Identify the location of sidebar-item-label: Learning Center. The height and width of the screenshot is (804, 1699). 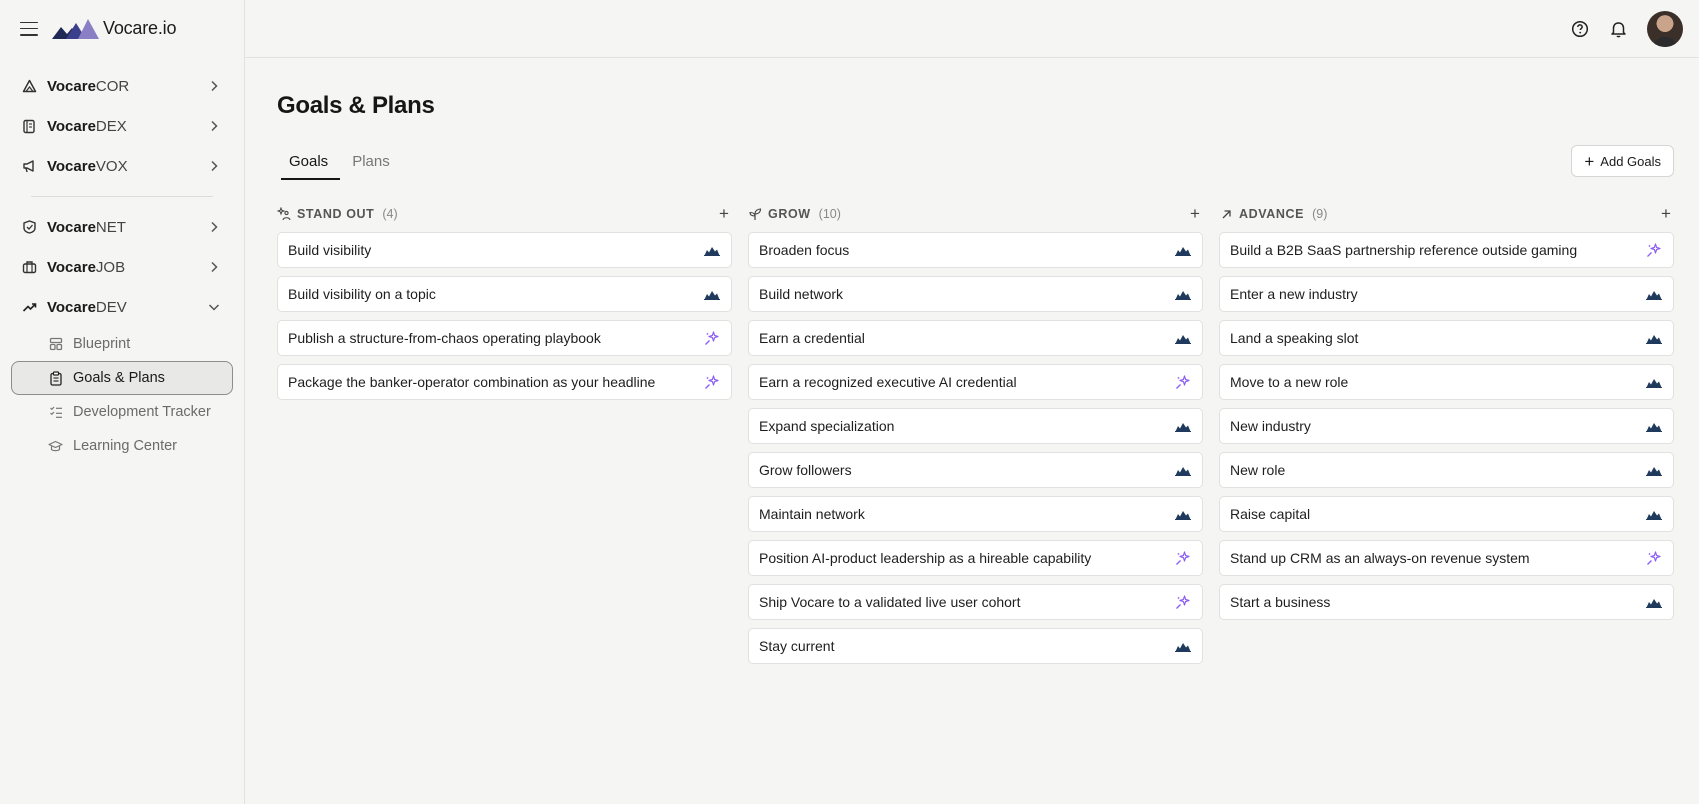
(125, 446).